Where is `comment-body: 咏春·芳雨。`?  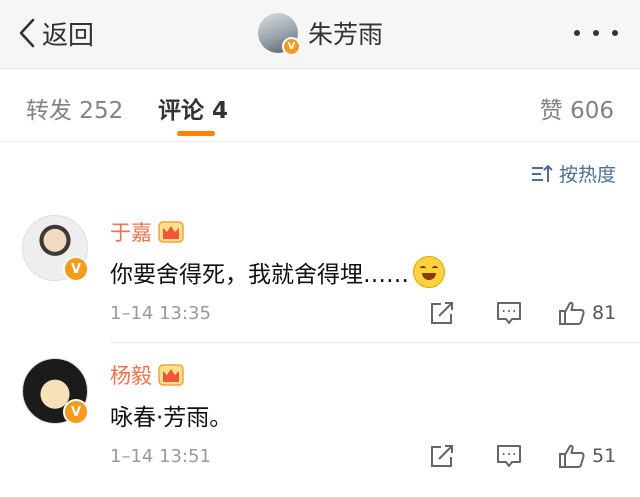 comment-body: 咏春·芳雨。 is located at coordinates (171, 418).